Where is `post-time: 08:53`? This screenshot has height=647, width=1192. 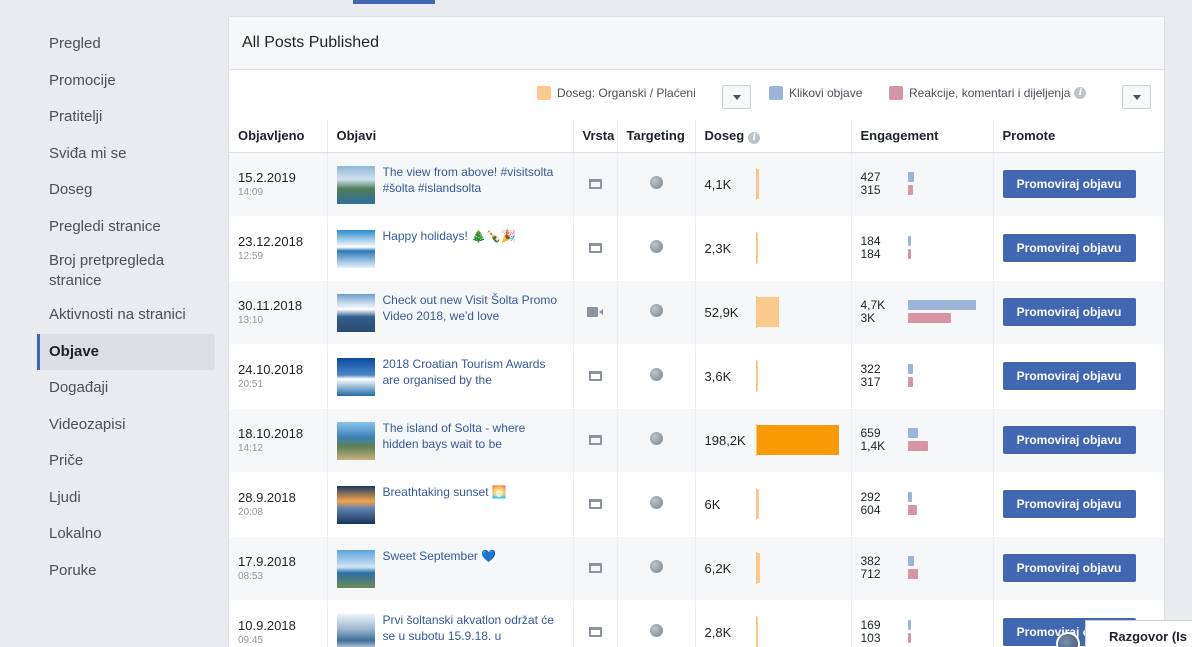
post-time: 08:53 is located at coordinates (251, 576).